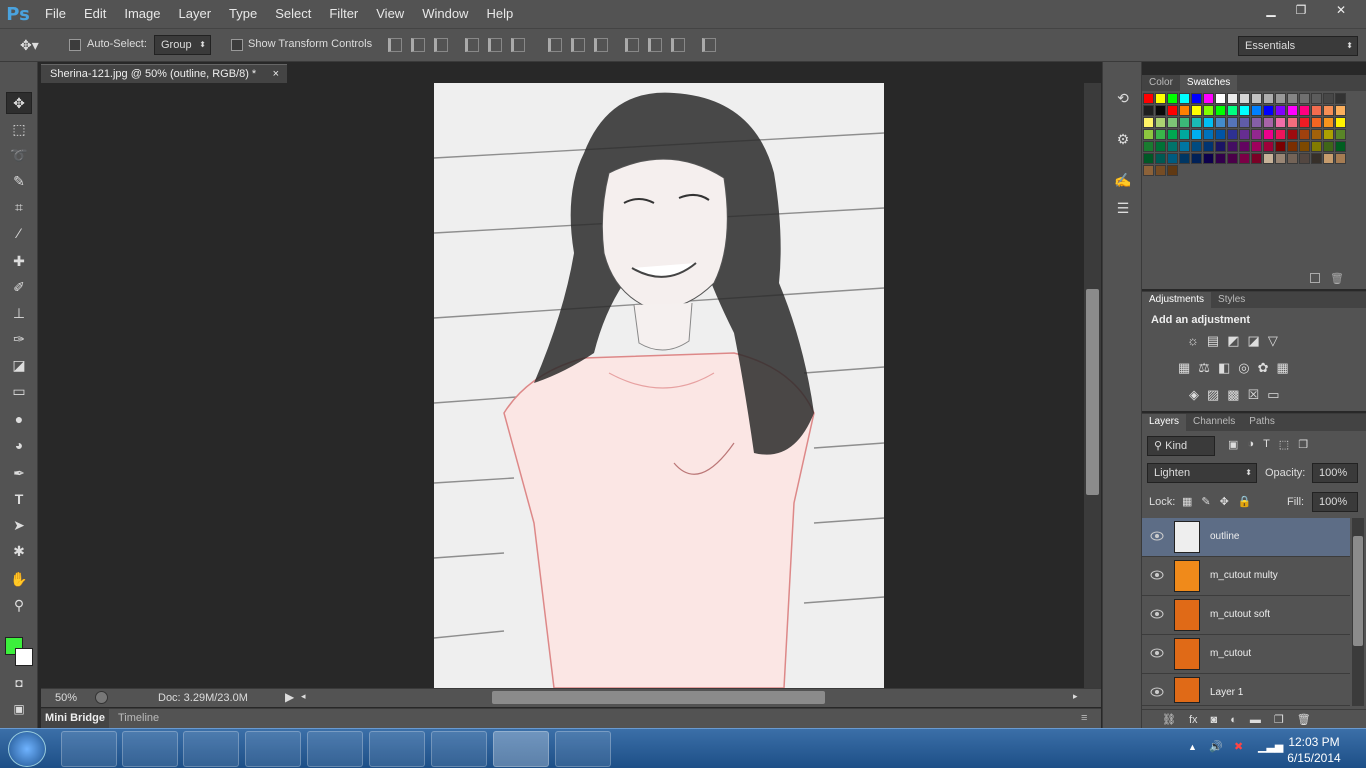 Image resolution: width=1366 pixels, height=768 pixels. I want to click on align-bottom-icon, so click(441, 45).